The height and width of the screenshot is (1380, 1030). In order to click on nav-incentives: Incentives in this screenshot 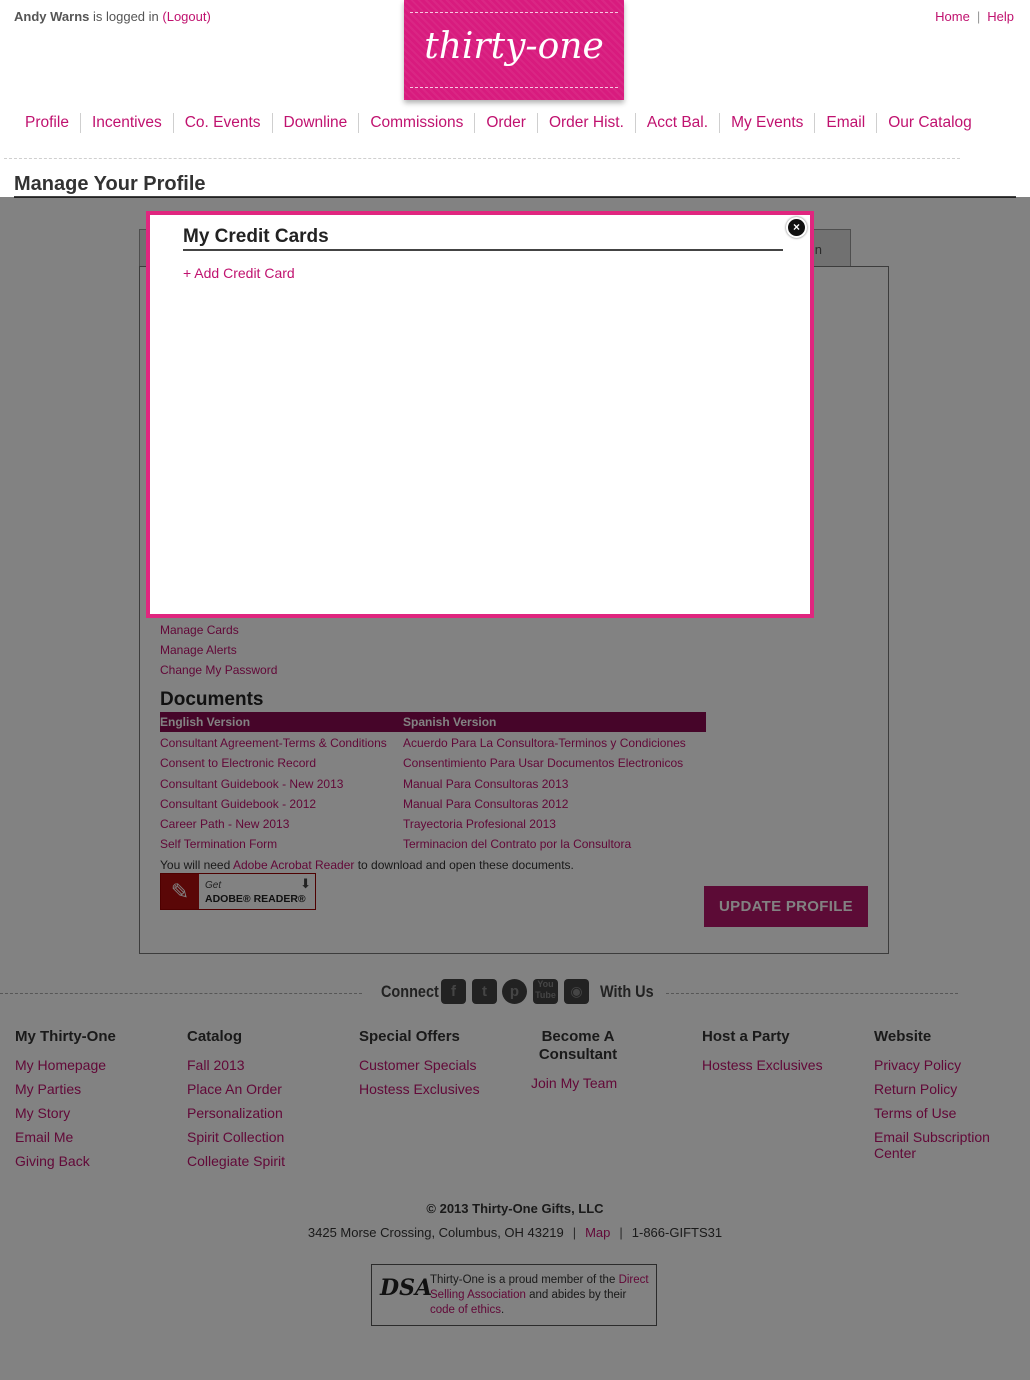, I will do `click(126, 123)`.